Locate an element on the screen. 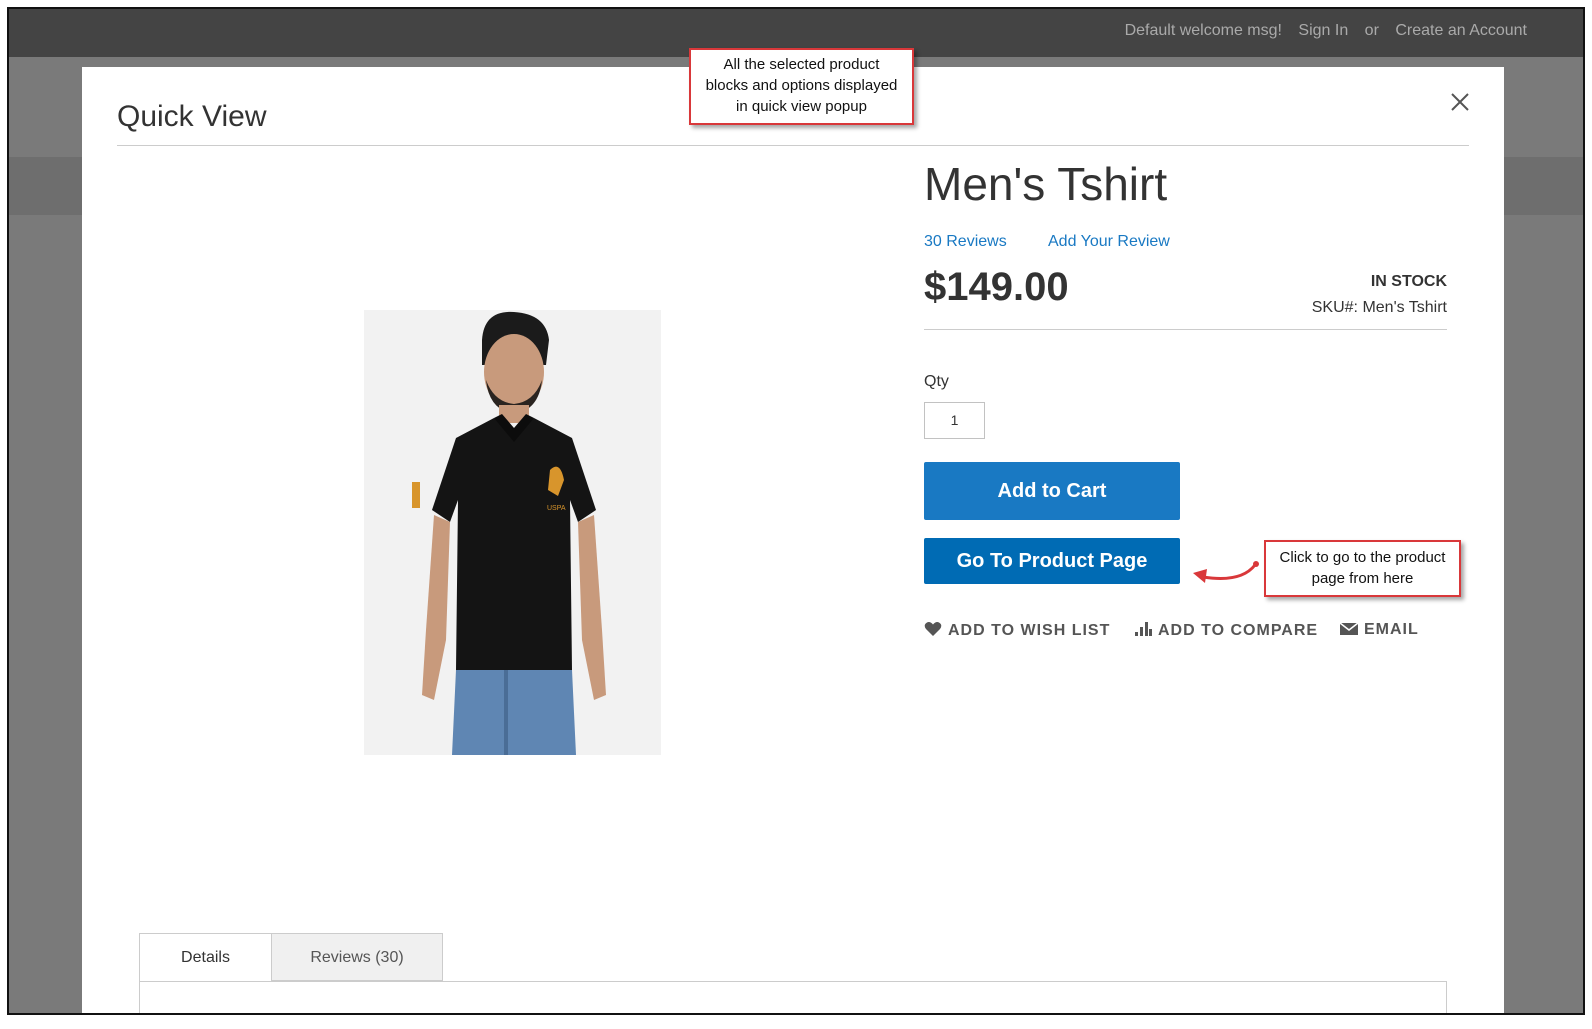 The width and height of the screenshot is (1592, 1029). compare-icon is located at coordinates (1143, 629).